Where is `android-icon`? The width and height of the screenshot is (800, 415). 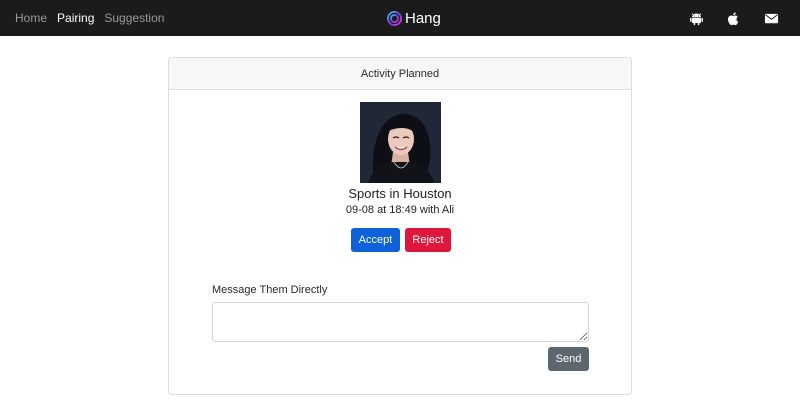 android-icon is located at coordinates (696, 18).